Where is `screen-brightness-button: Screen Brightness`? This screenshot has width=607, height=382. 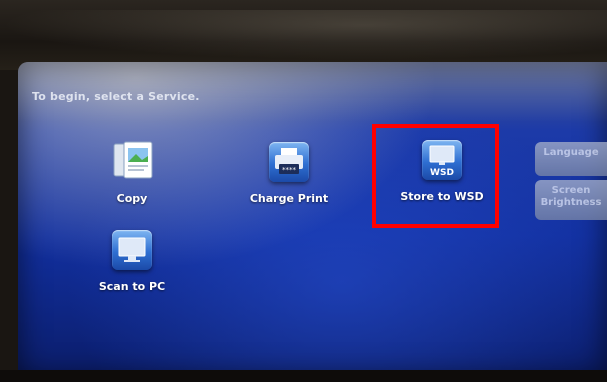 screen-brightness-button: Screen Brightness is located at coordinates (571, 200).